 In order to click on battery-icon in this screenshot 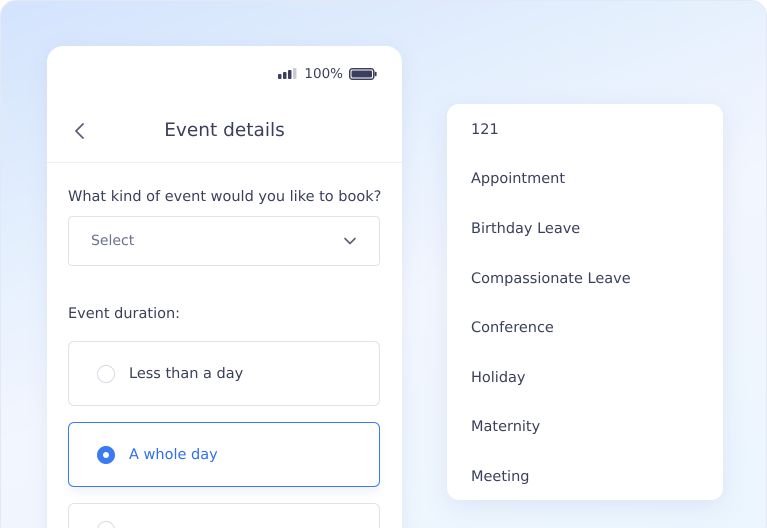, I will do `click(363, 74)`.